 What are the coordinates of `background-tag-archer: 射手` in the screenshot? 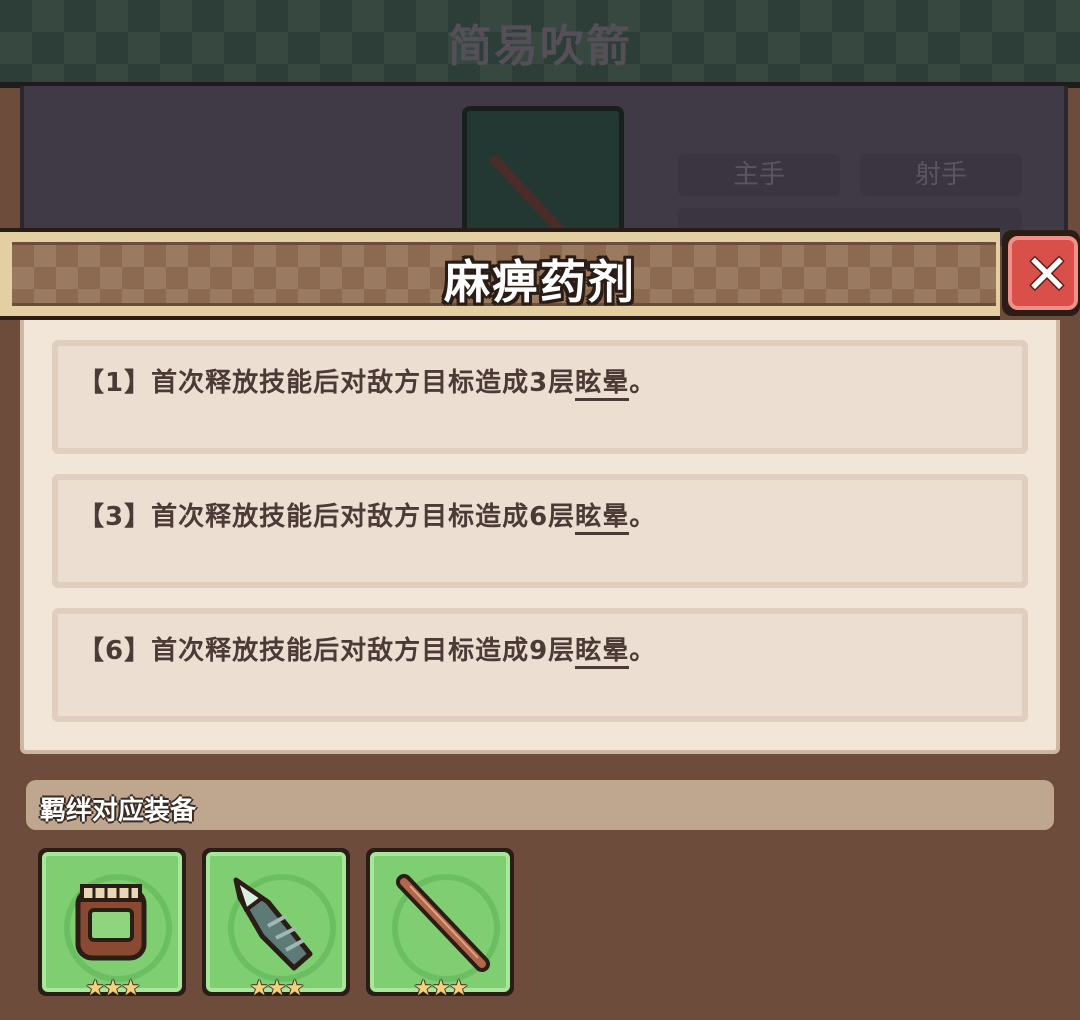 It's located at (941, 175).